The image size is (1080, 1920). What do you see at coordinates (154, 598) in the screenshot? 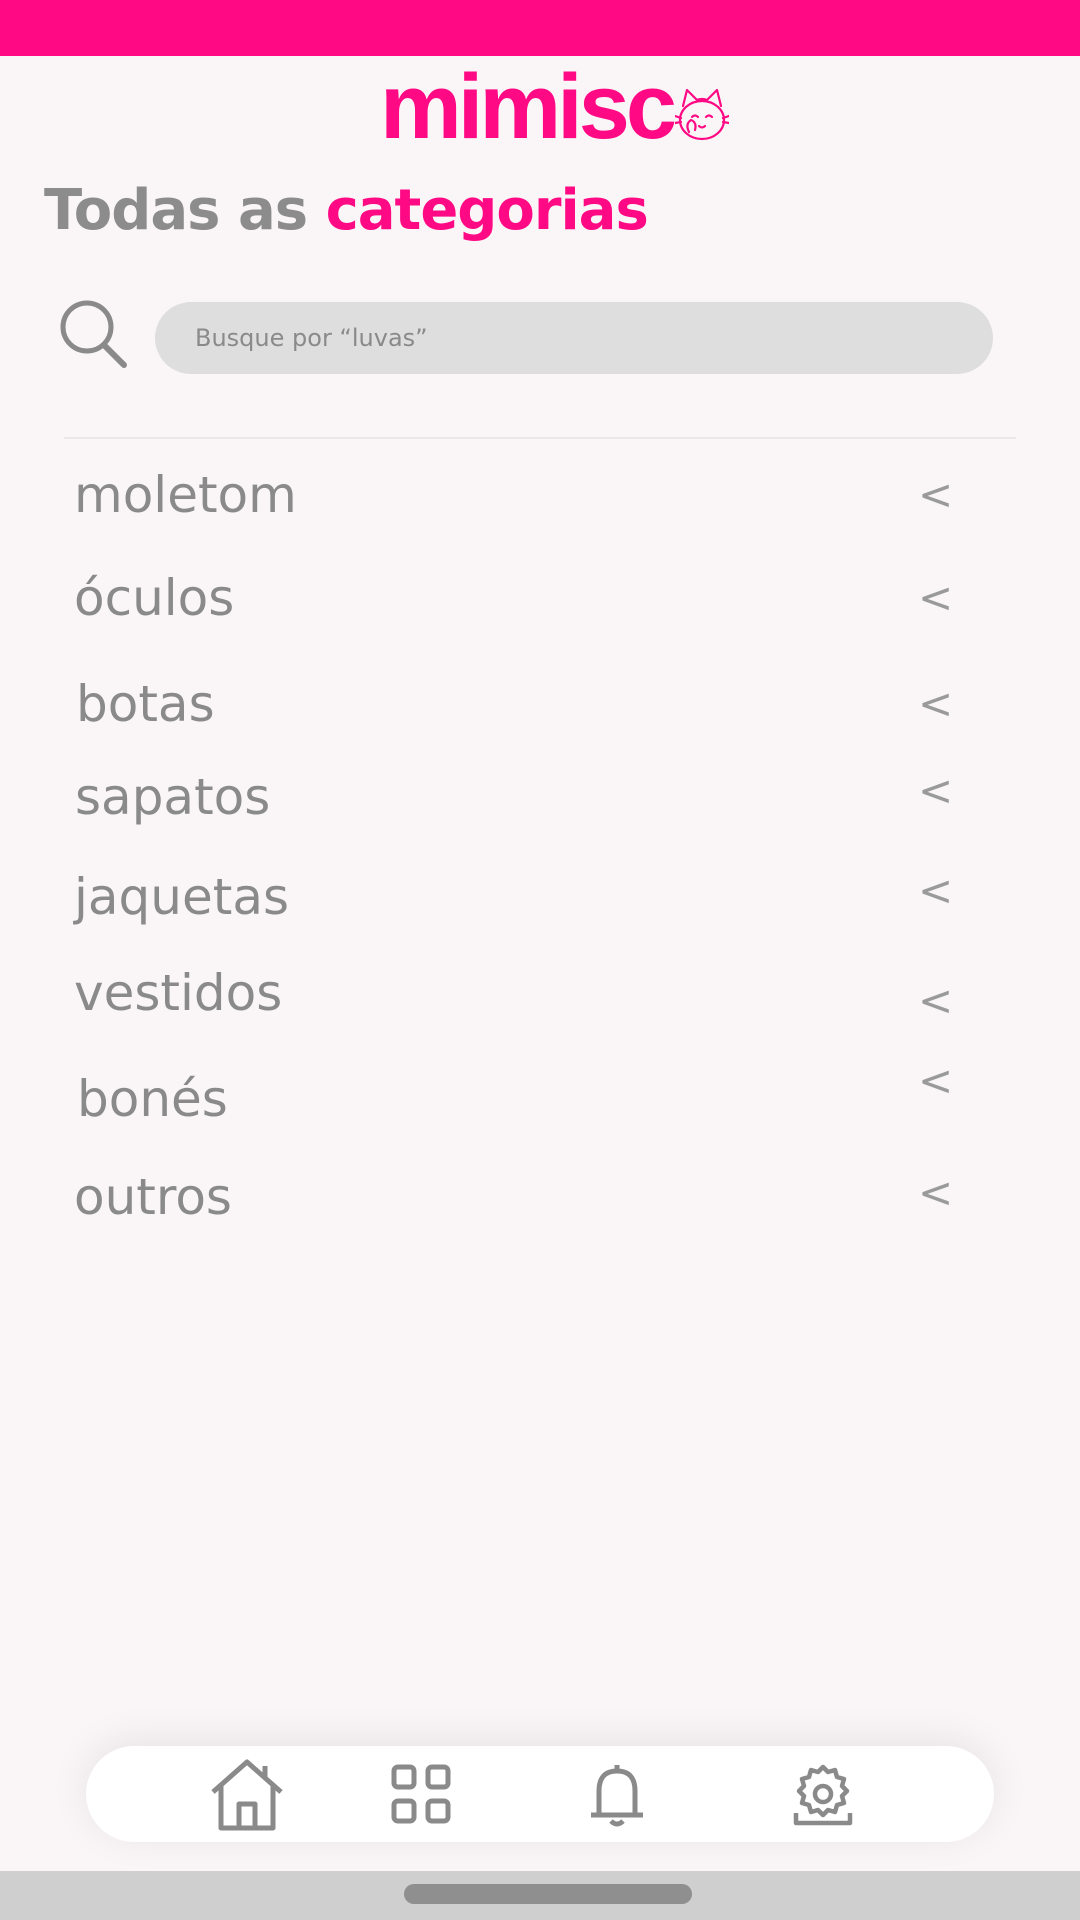
I see `category-label: óculos` at bounding box center [154, 598].